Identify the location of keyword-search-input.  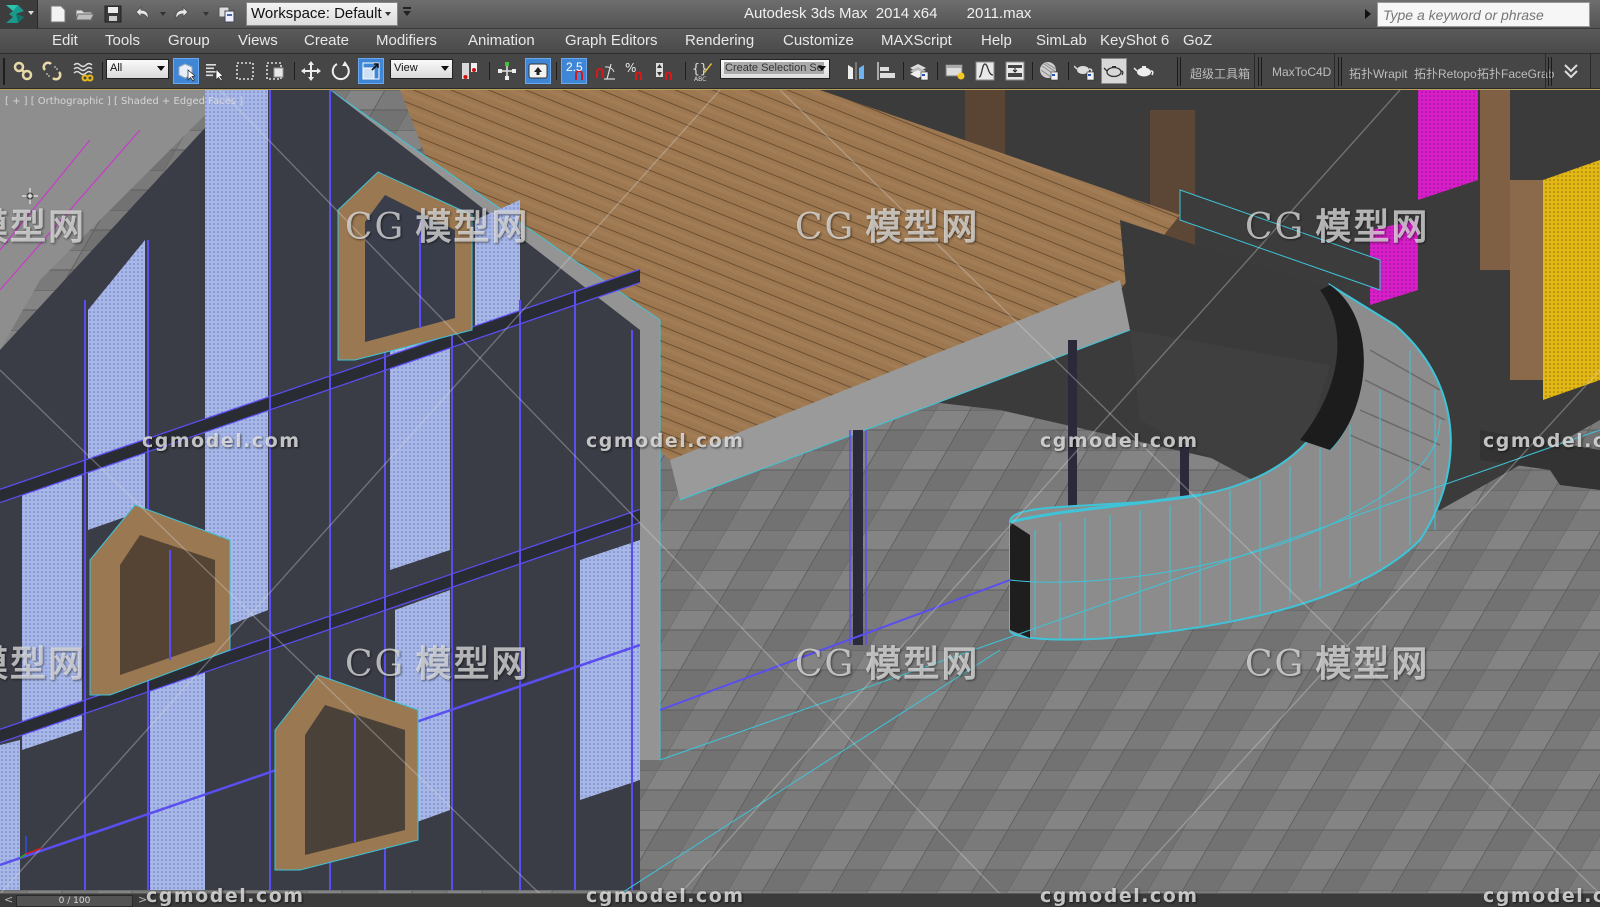
(1483, 14).